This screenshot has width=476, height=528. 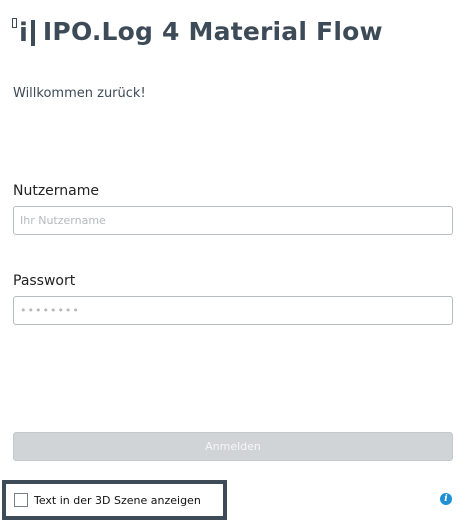 I want to click on show-text-3d-checkbox, so click(x=21, y=500).